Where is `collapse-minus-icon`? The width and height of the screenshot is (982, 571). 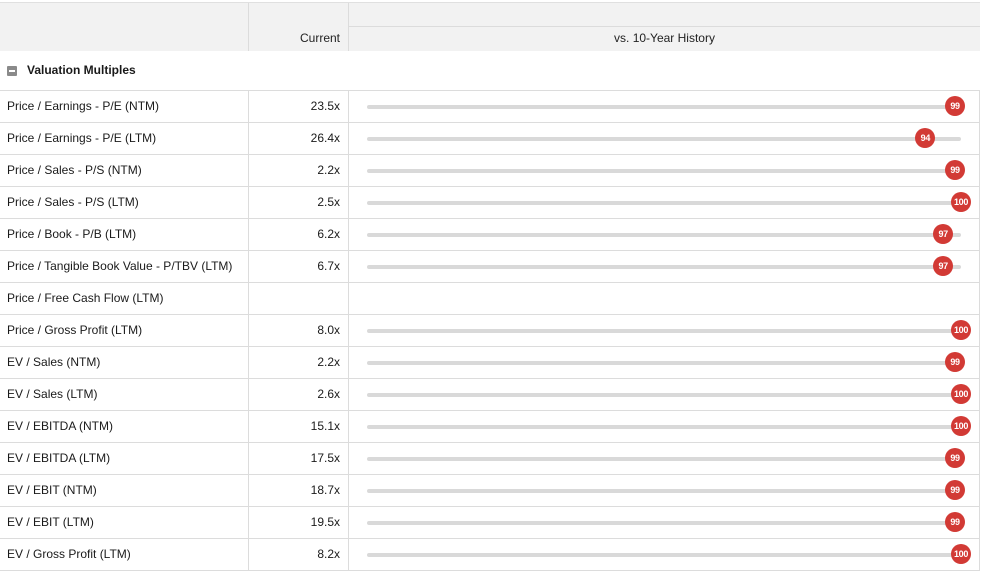
collapse-minus-icon is located at coordinates (12, 71).